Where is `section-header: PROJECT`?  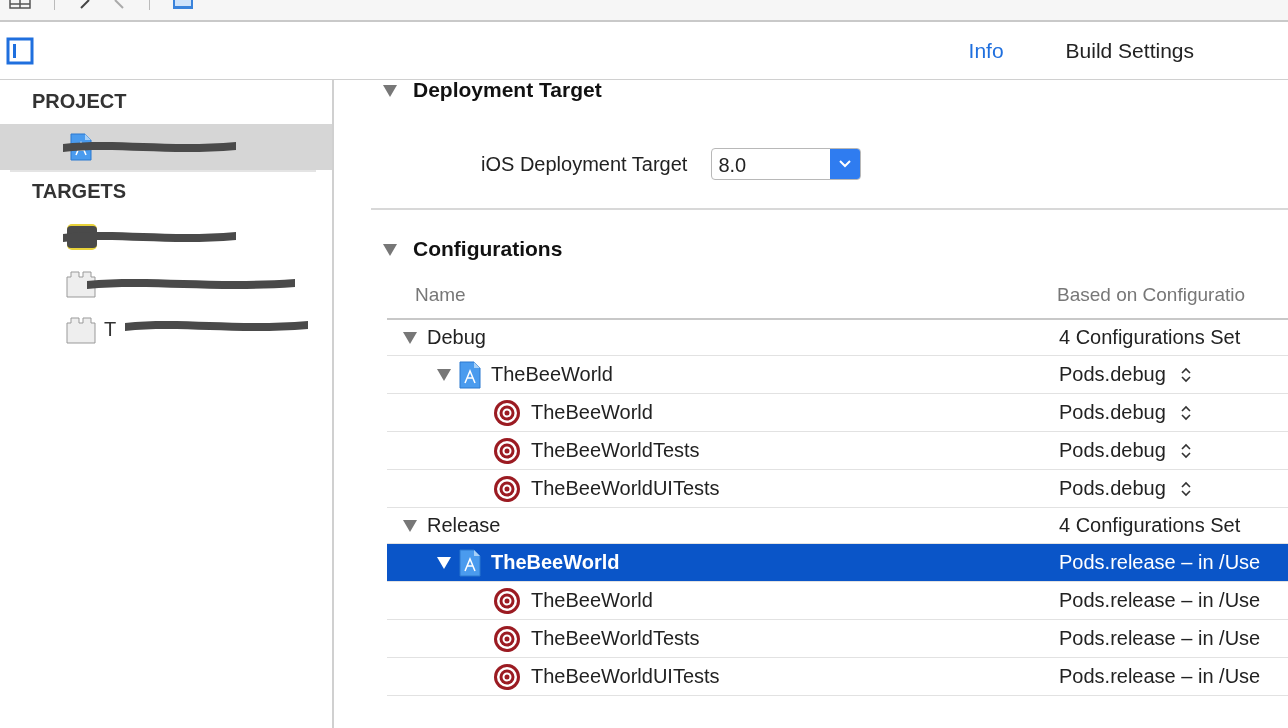
section-header: PROJECT is located at coordinates (79, 101).